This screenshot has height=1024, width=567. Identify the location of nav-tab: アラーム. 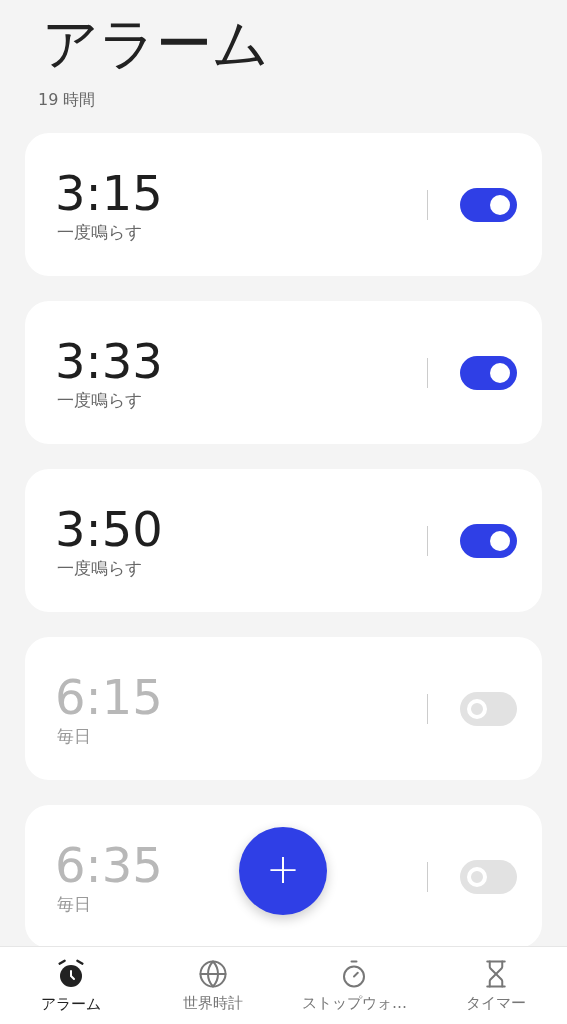
(71, 985).